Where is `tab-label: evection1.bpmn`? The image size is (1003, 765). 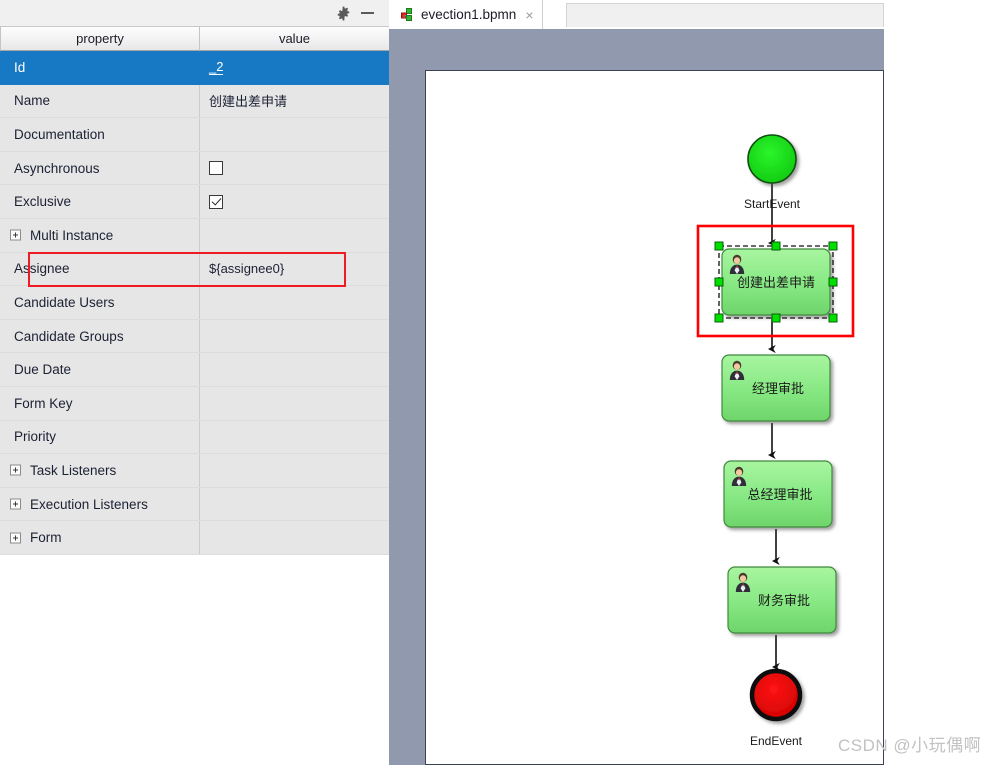 tab-label: evection1.bpmn is located at coordinates (469, 14).